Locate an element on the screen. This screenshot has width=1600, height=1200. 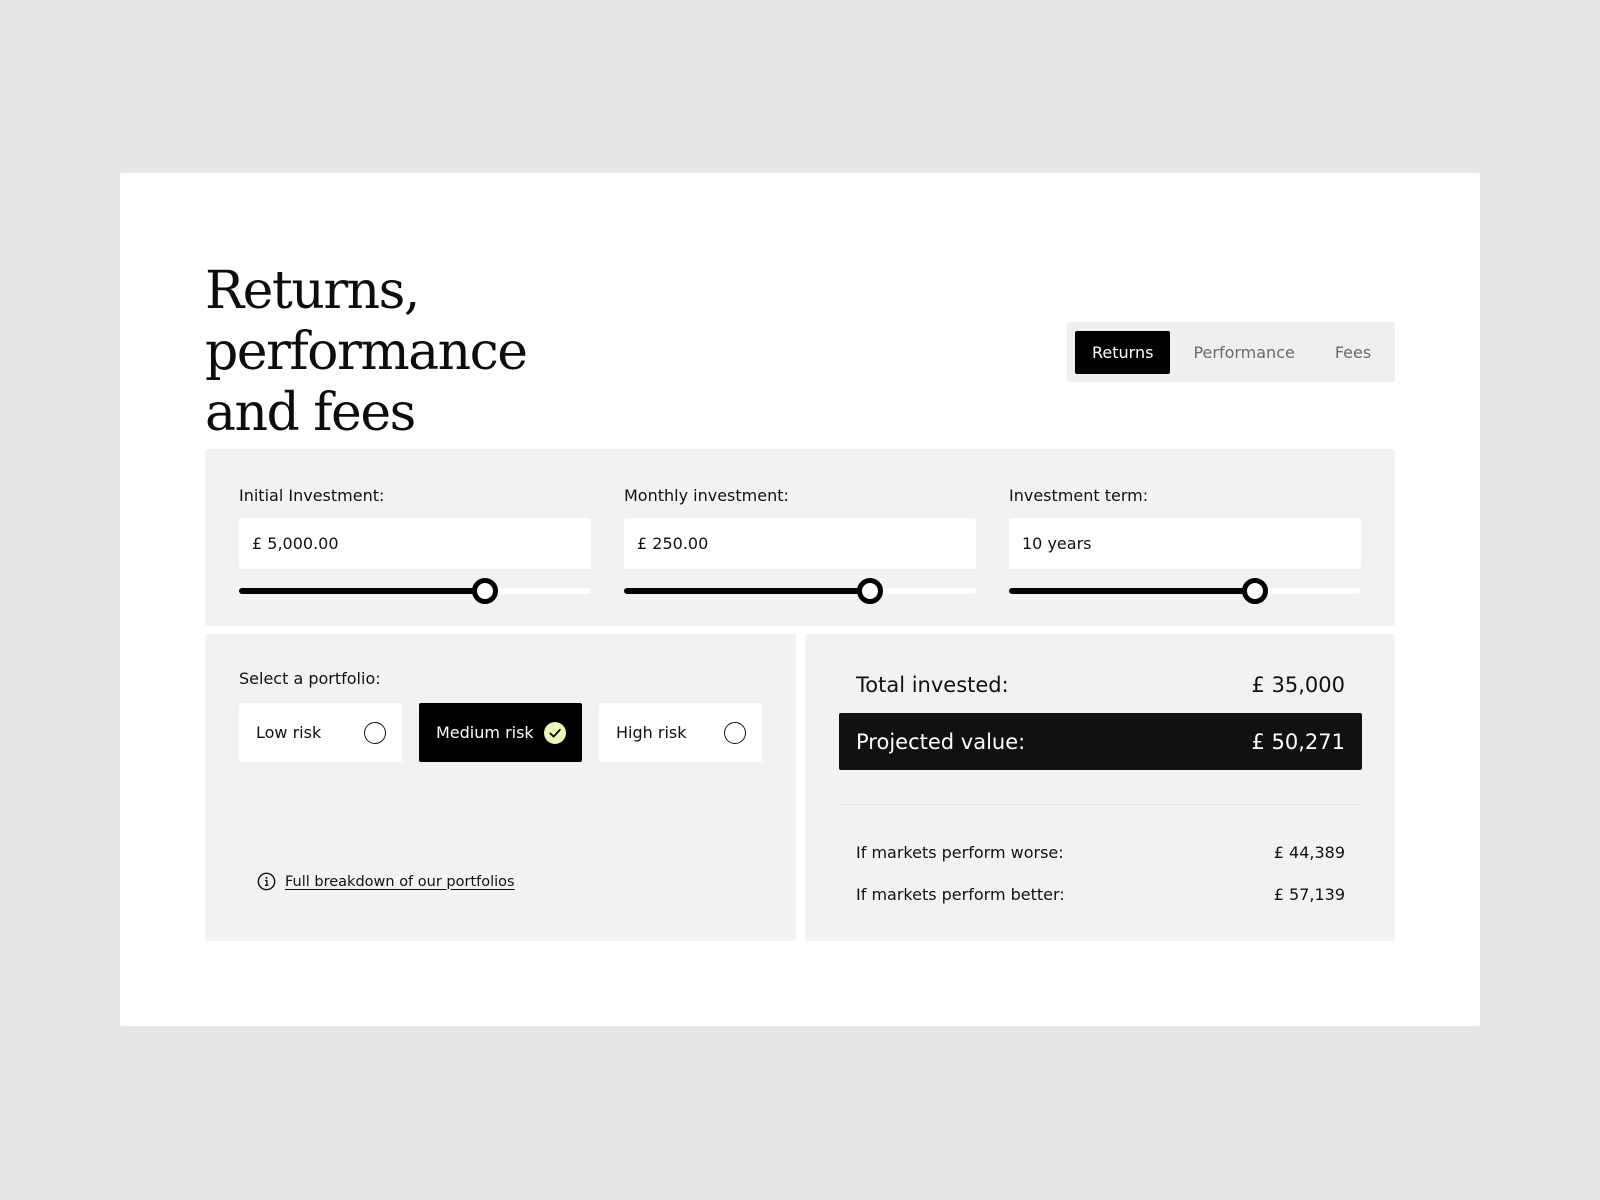
page-title: Returns, performance and fees is located at coordinates (465, 352).